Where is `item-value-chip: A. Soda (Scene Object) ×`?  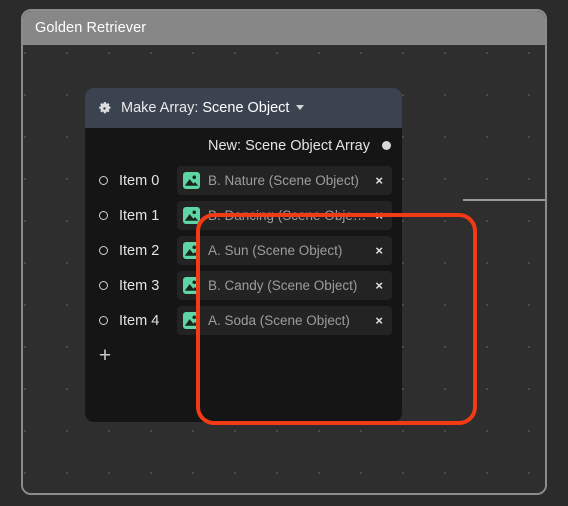 item-value-chip: A. Soda (Scene Object) × is located at coordinates (284, 320).